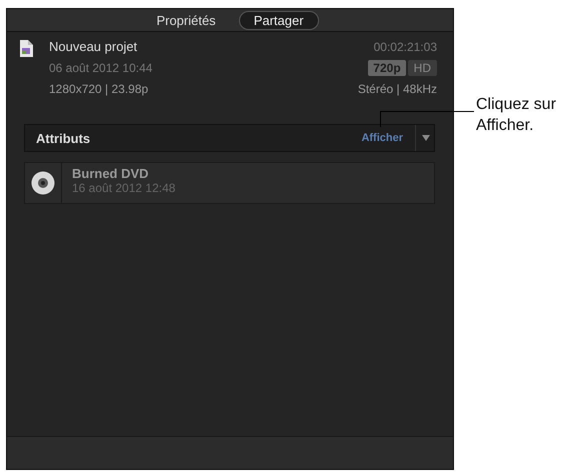  Describe the element at coordinates (93, 46) in the screenshot. I see `project-name: Nouveau projet` at that location.